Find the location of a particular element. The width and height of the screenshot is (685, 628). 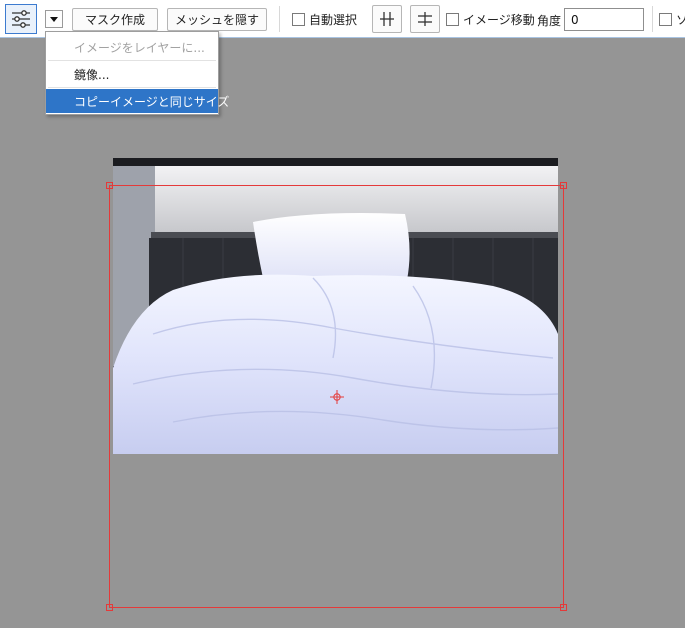

angle-label: 角度 is located at coordinates (549, 21).